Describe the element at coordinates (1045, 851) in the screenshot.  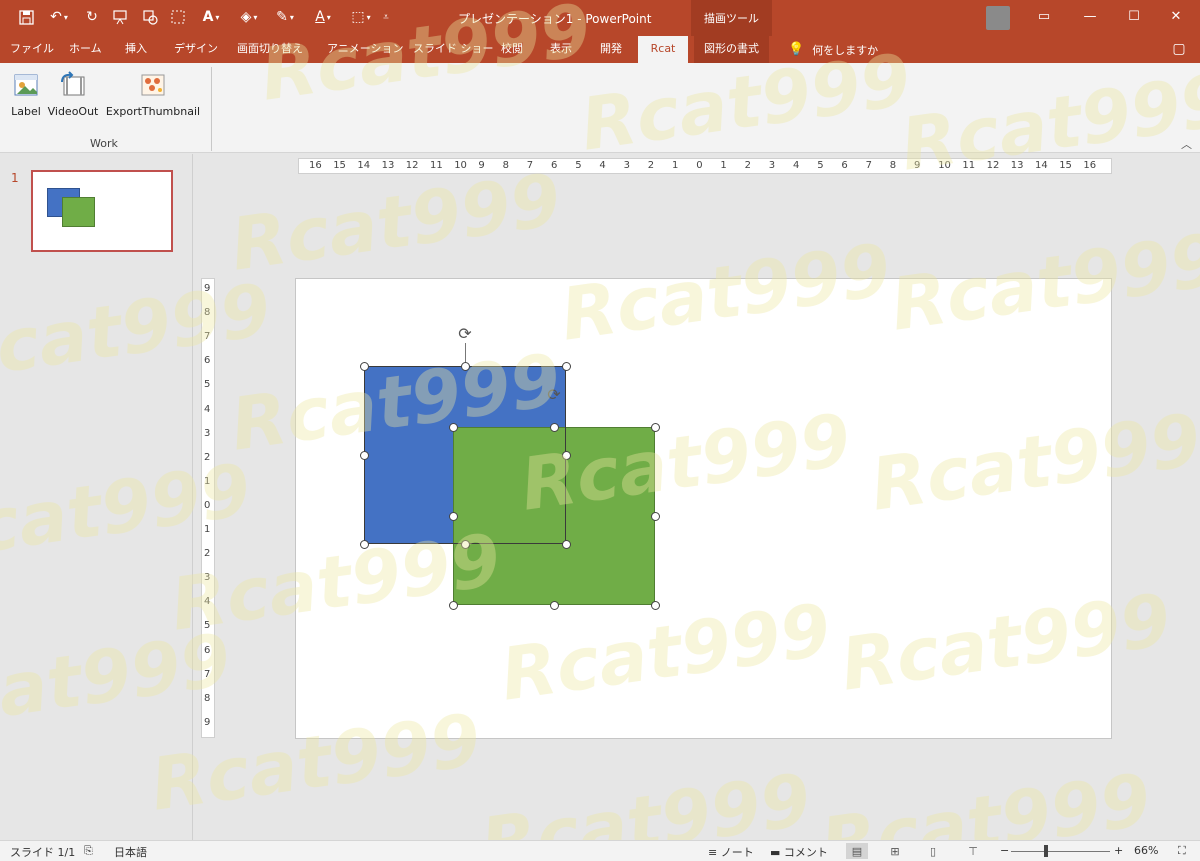
I see `zoom-slider-thumb` at that location.